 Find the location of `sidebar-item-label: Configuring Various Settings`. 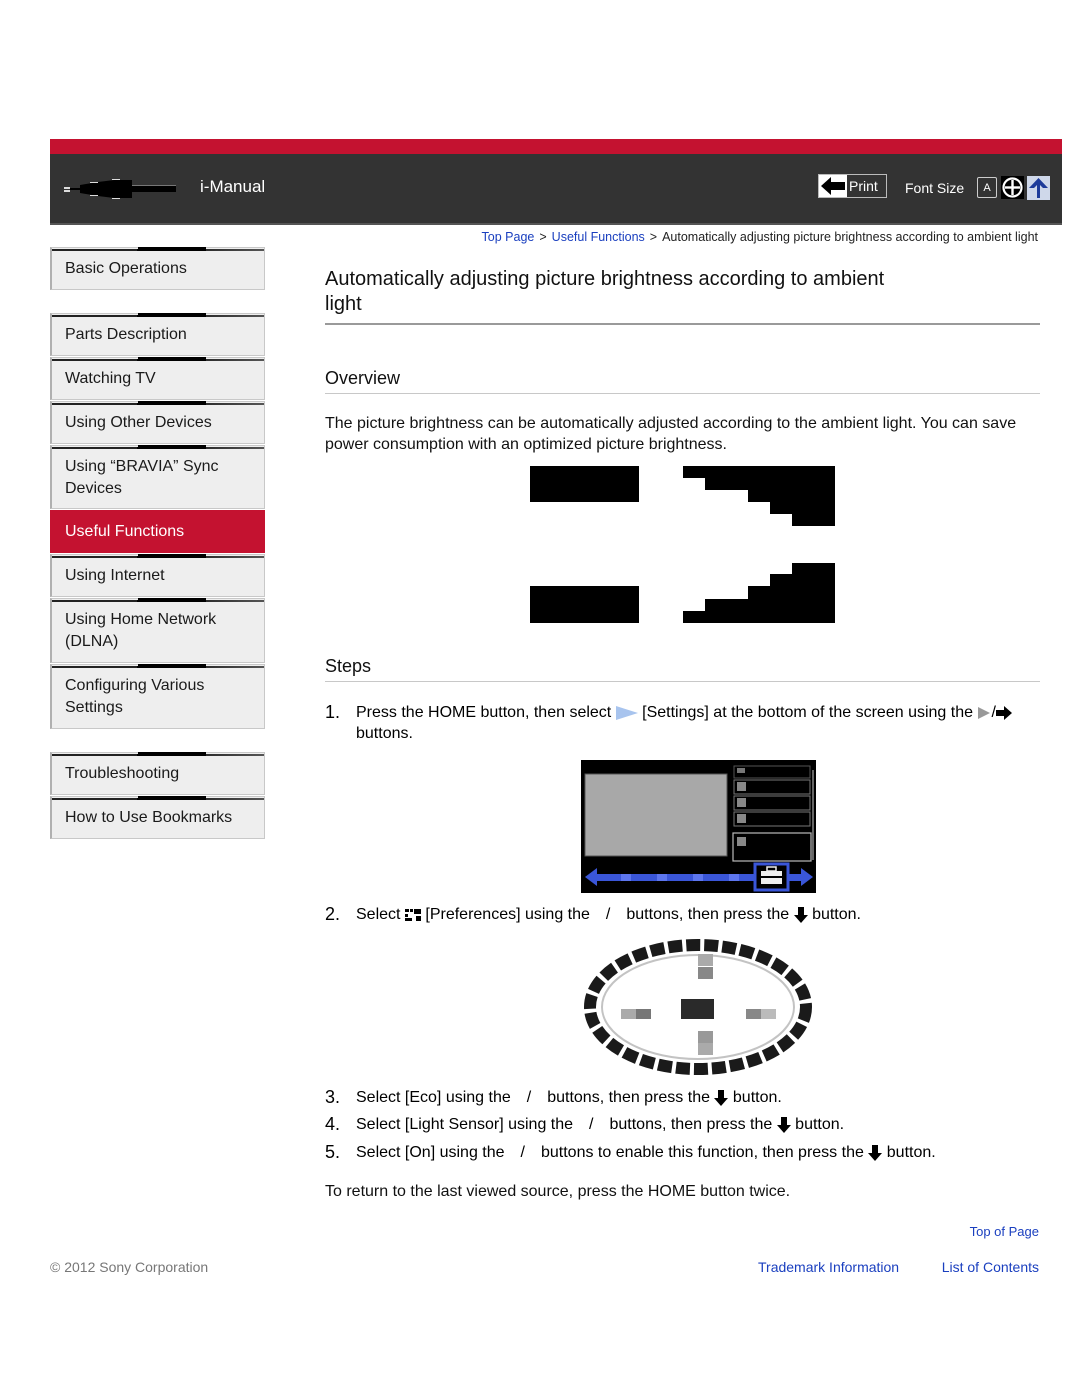

sidebar-item-label: Configuring Various Settings is located at coordinates (135, 696).